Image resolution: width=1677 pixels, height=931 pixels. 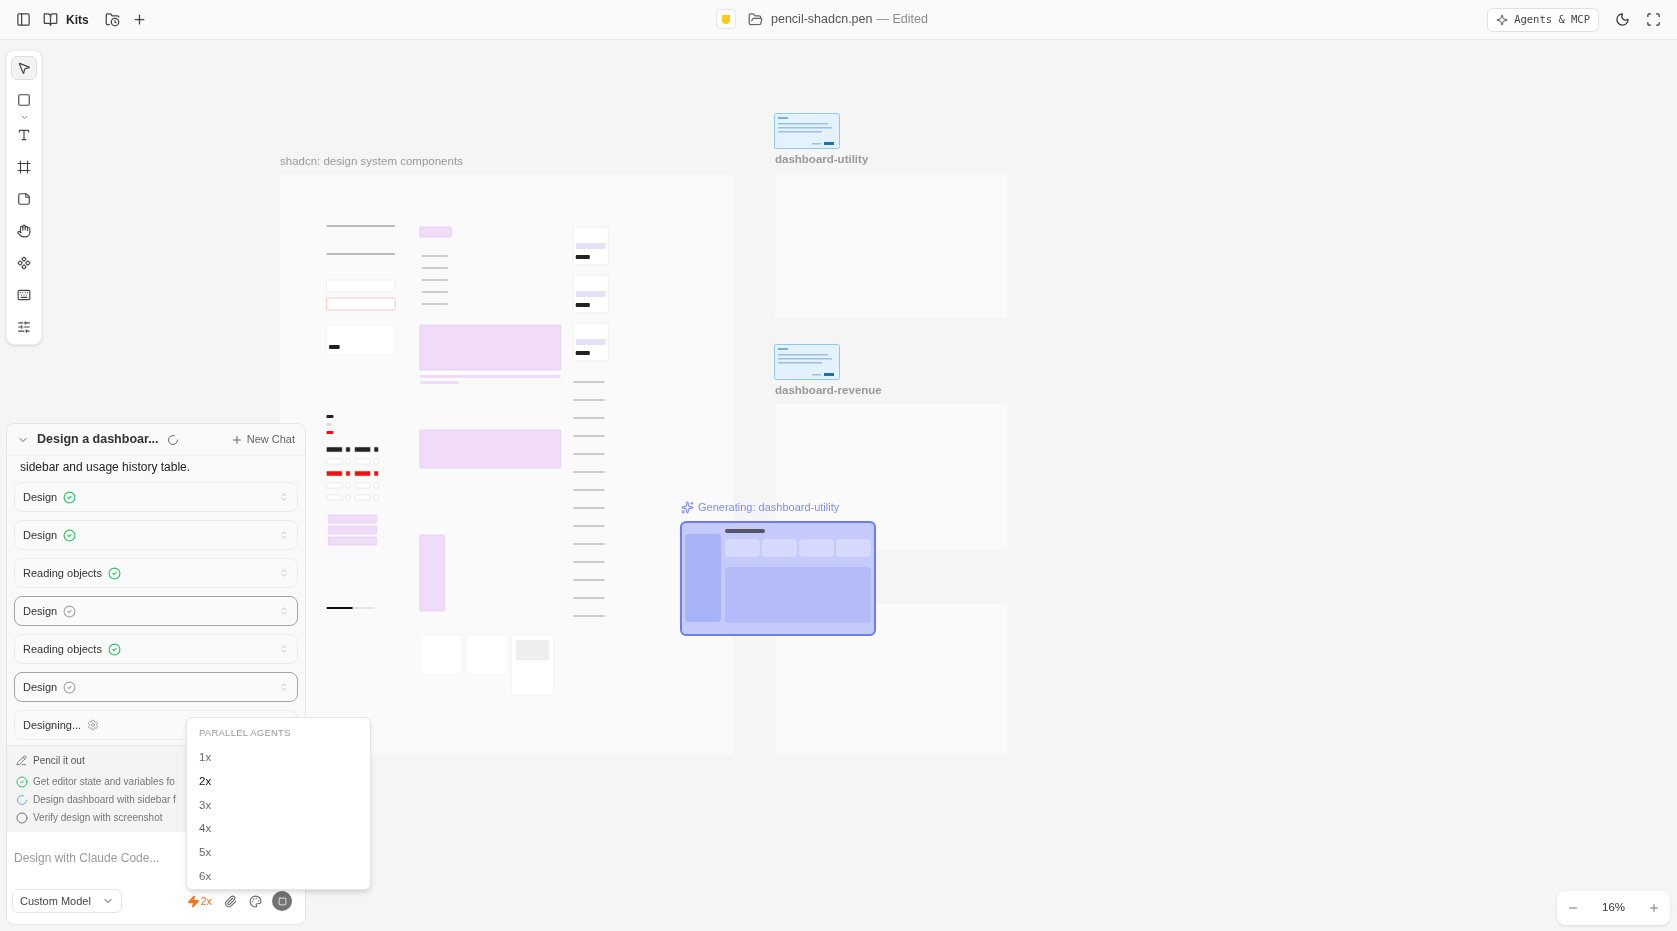 What do you see at coordinates (104, 800) in the screenshot?
I see `task-label: Design dashboard with sidebar f` at bounding box center [104, 800].